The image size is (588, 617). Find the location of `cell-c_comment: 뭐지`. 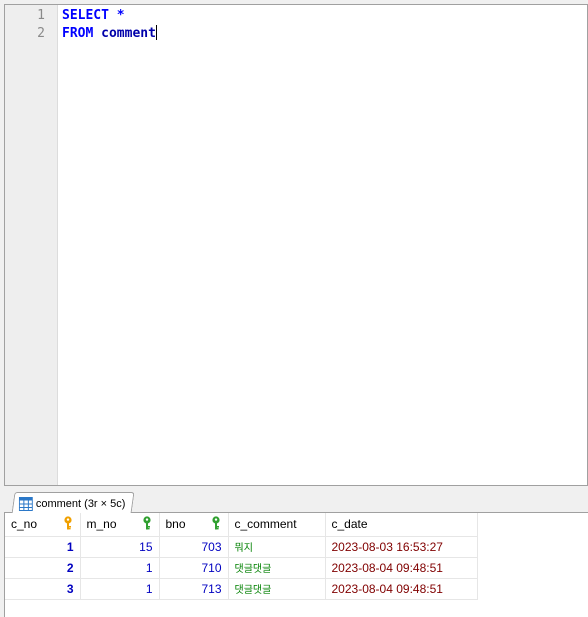

cell-c_comment: 뭐지 is located at coordinates (277, 547).